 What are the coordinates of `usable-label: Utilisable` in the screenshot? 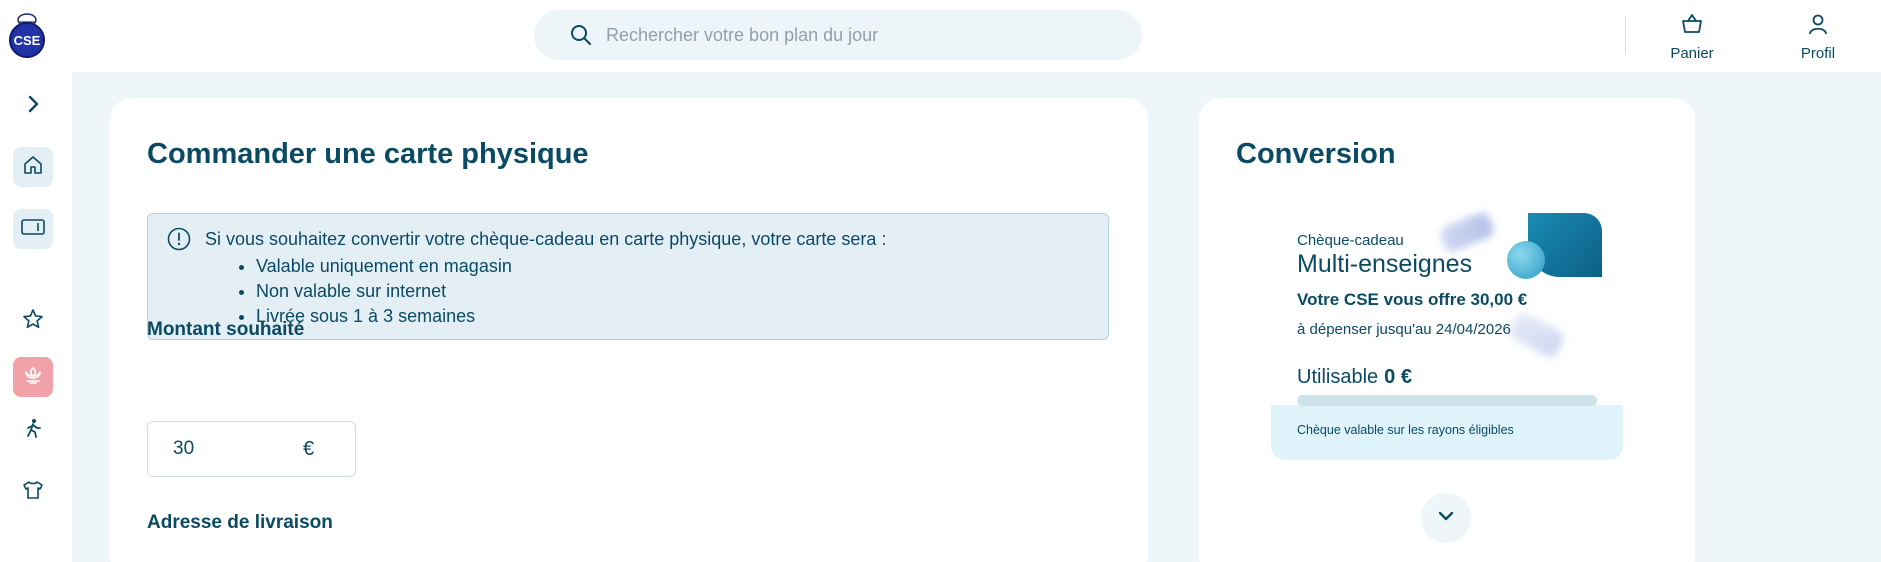 It's located at (1338, 377).